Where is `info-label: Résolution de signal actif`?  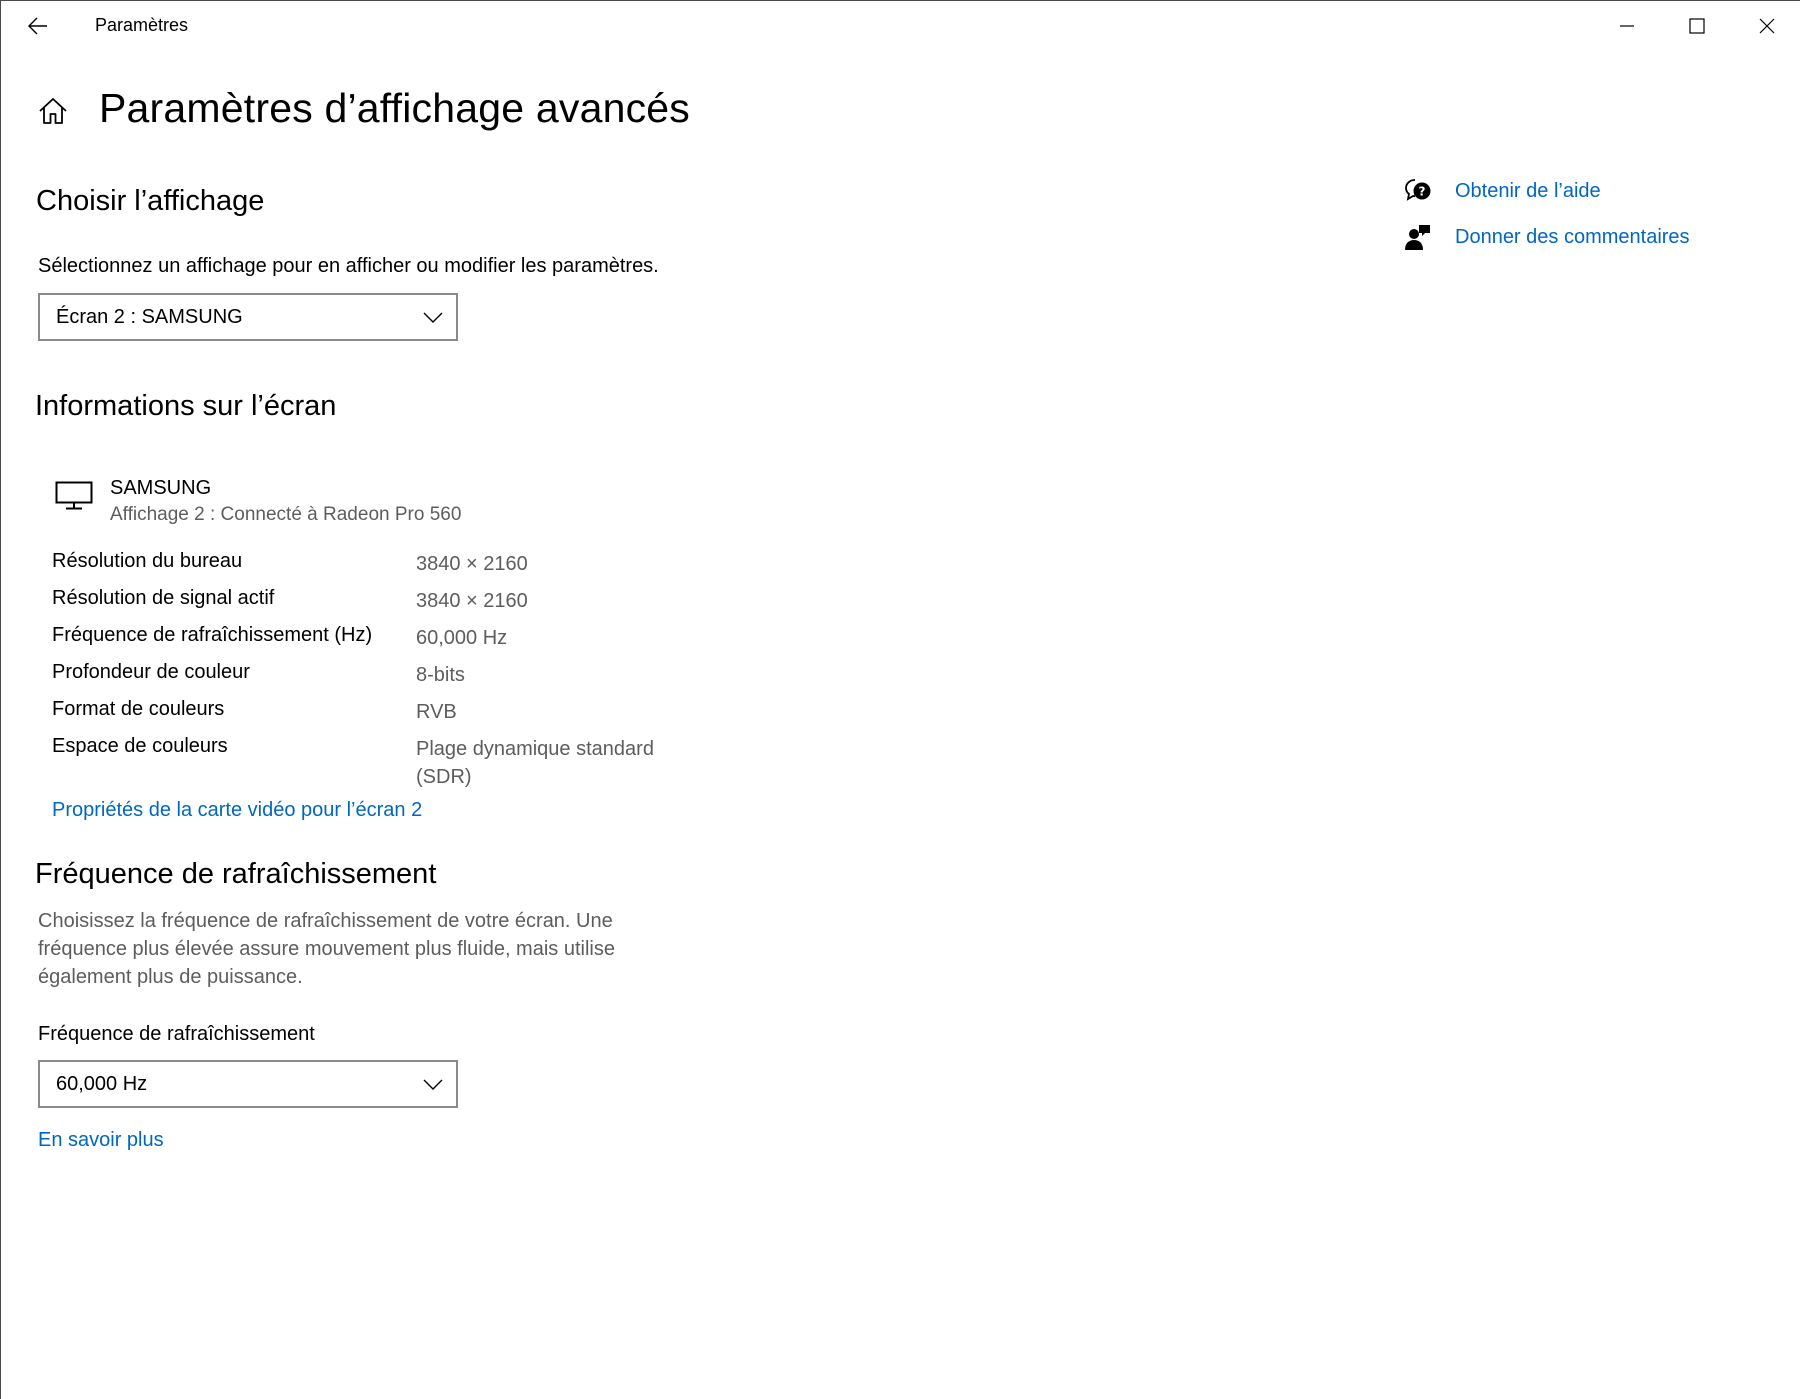
info-label: Résolution de signal actif is located at coordinates (163, 598).